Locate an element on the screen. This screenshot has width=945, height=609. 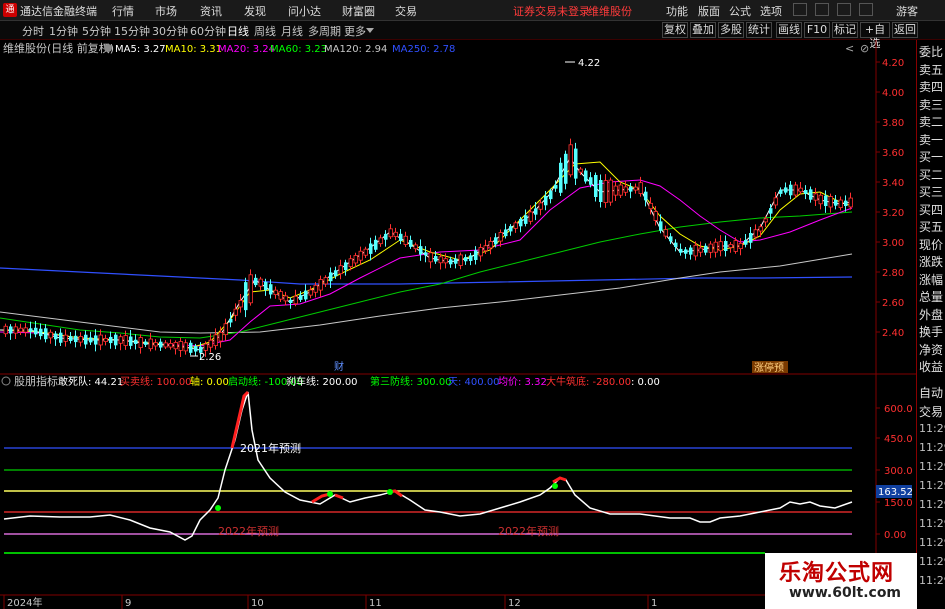
indicator-legend-item: 轴: 0.00 is located at coordinates (209, 381).